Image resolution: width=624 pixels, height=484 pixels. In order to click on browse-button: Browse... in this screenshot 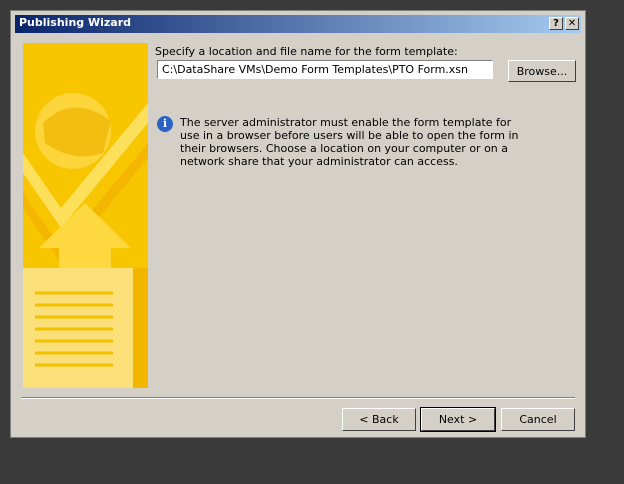, I will do `click(542, 71)`.